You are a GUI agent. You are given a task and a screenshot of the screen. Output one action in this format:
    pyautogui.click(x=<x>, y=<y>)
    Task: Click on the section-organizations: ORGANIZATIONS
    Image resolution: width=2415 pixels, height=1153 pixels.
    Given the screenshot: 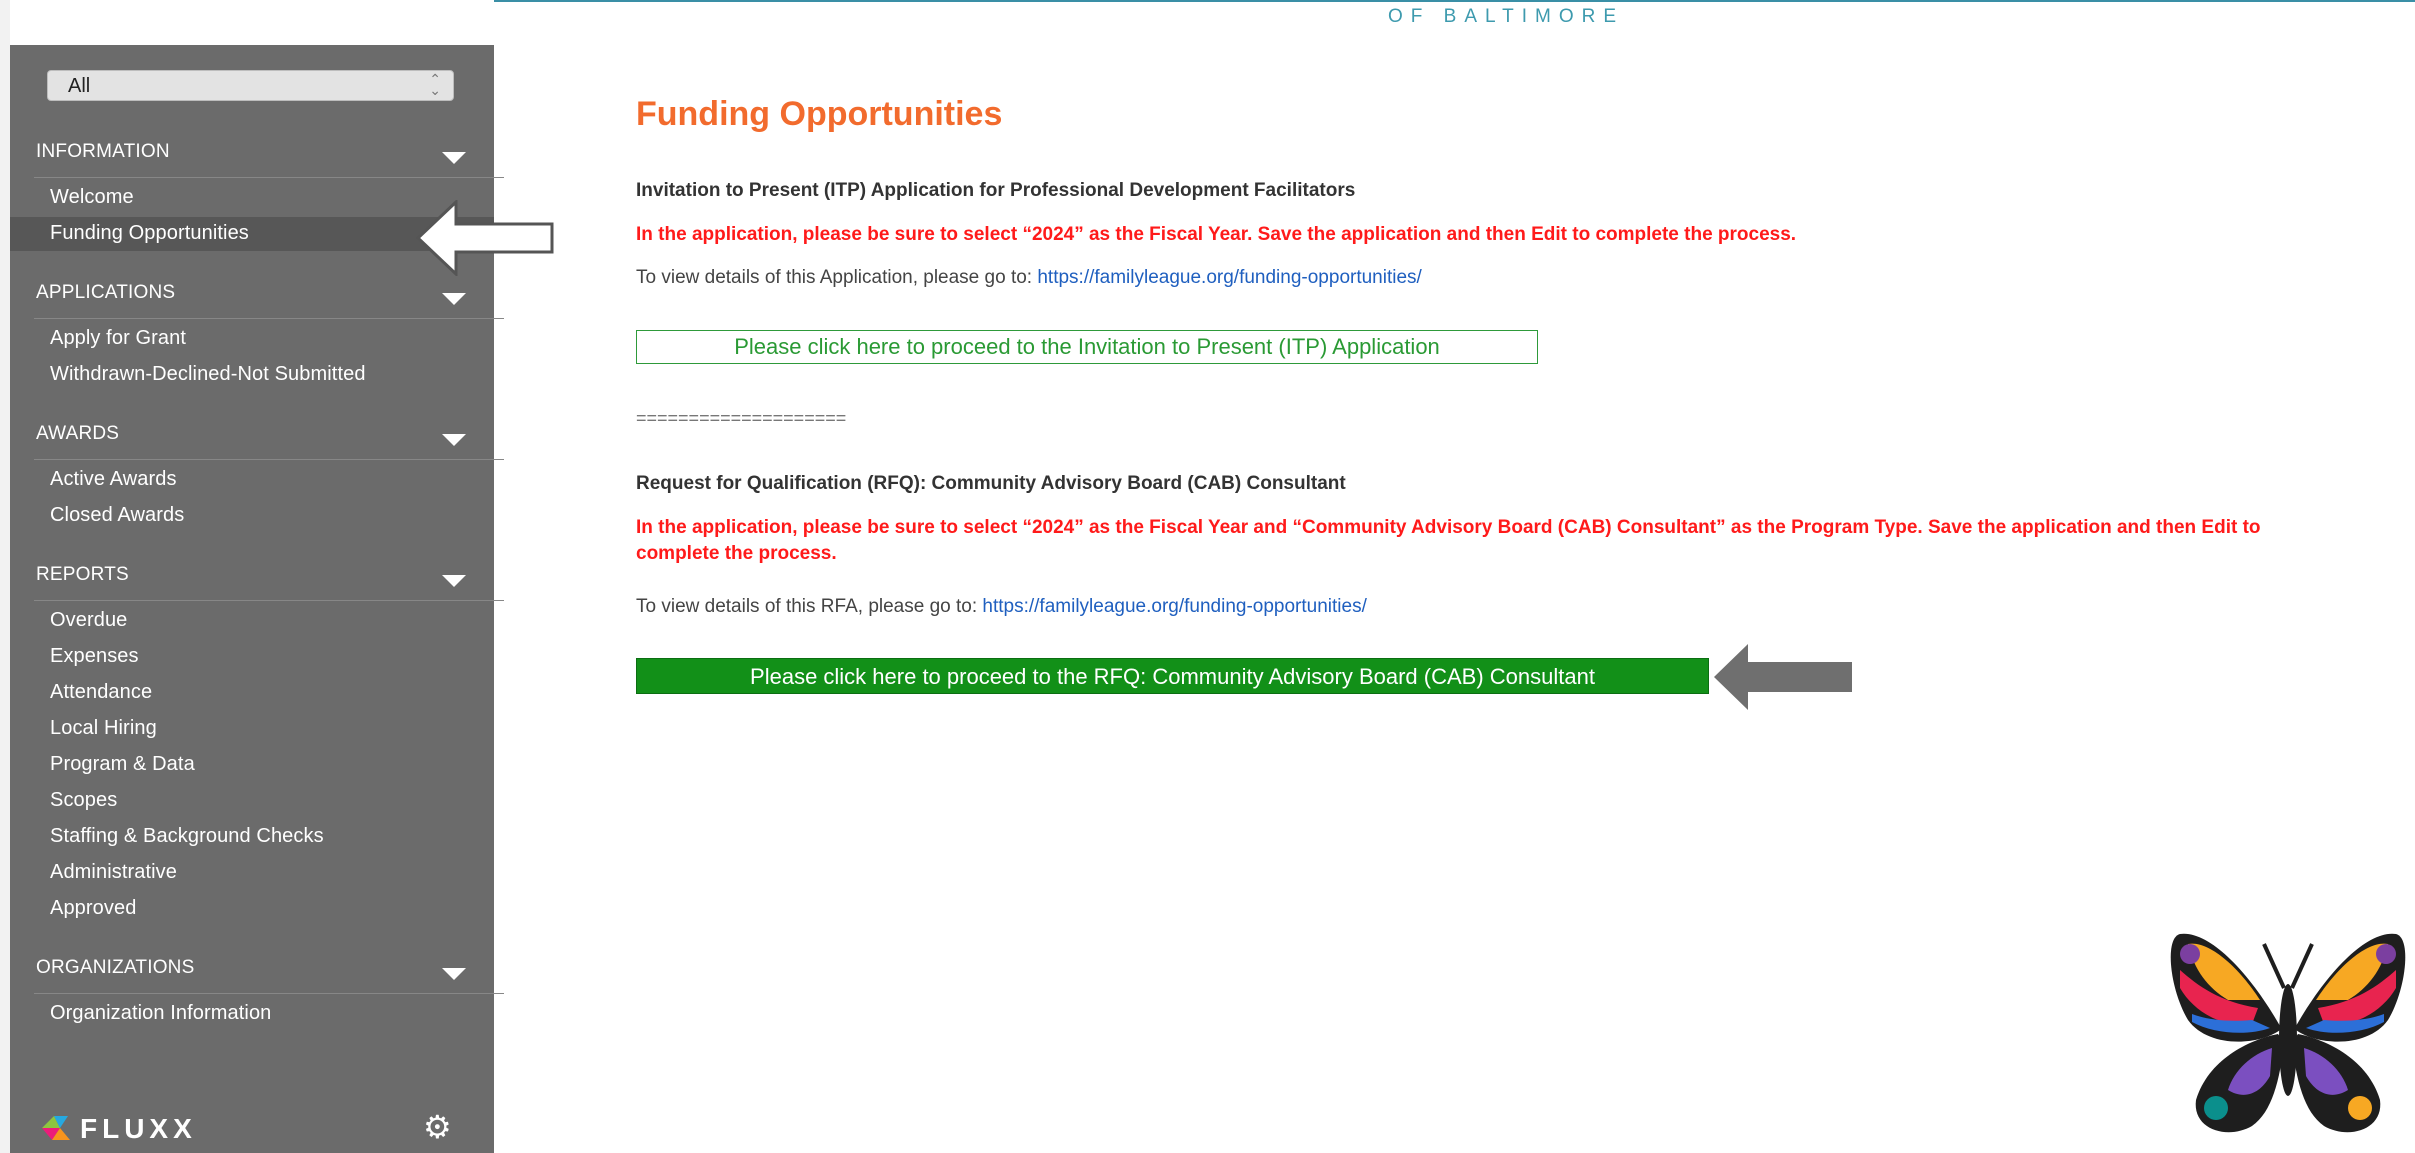 What is the action you would take?
    pyautogui.click(x=115, y=968)
    